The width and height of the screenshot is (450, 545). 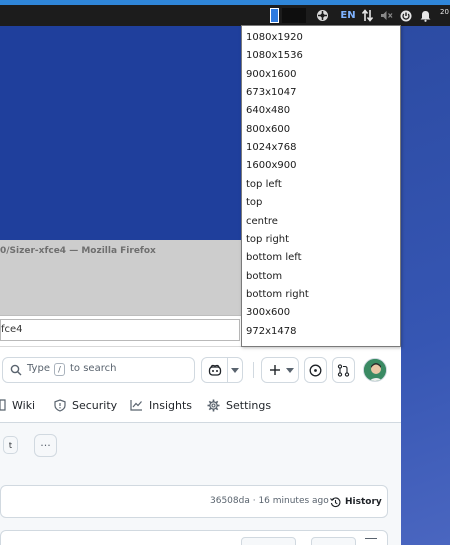 I want to click on issue-circle-icon, so click(x=315, y=370).